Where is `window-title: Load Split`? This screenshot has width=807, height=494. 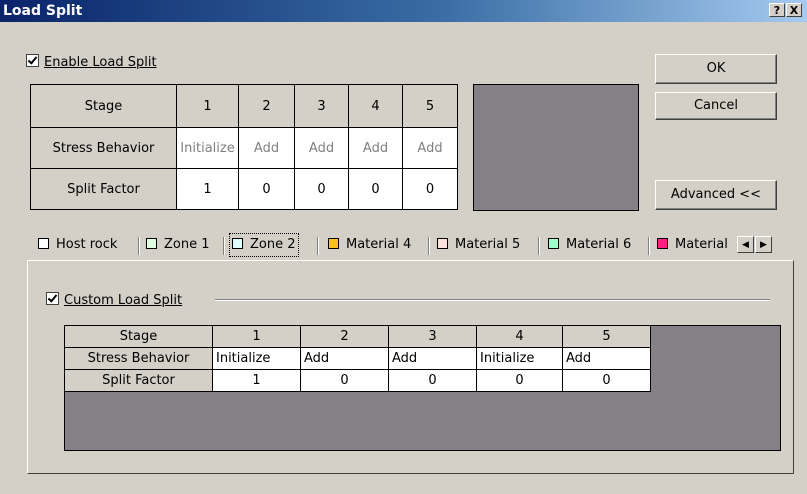
window-title: Load Split is located at coordinates (43, 11).